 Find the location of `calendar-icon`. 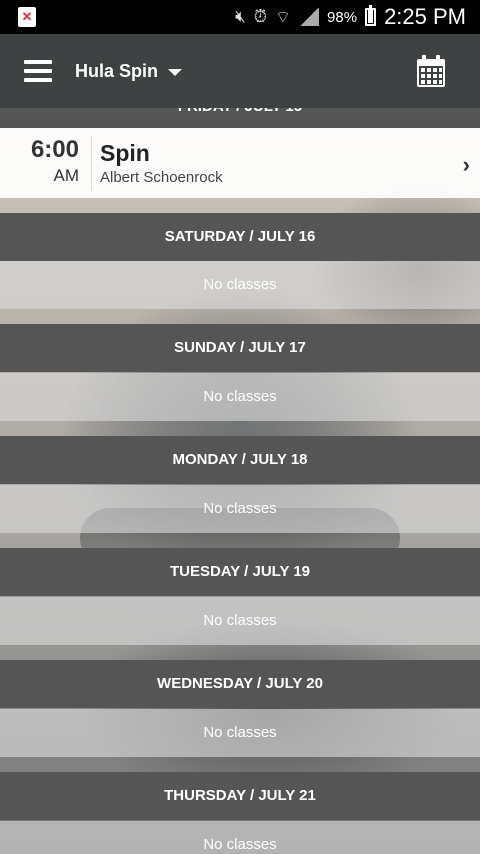

calendar-icon is located at coordinates (431, 71).